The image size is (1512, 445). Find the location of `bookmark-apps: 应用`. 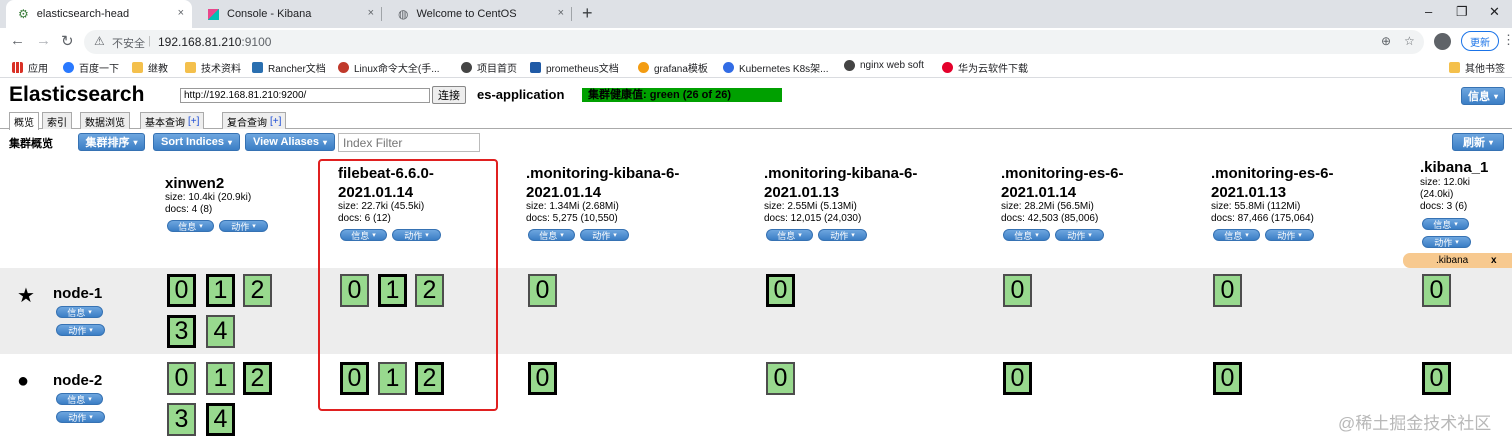

bookmark-apps: 应用 is located at coordinates (30, 67).